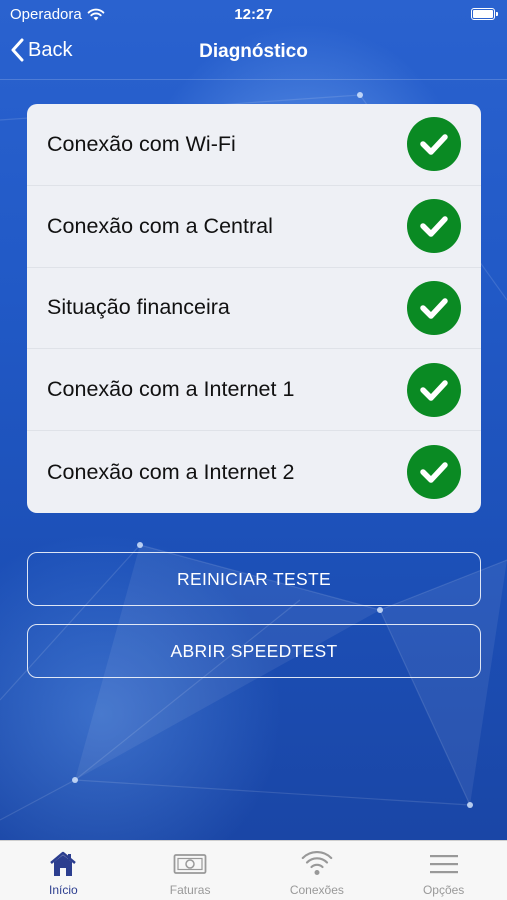 This screenshot has width=507, height=900. I want to click on tab-faturas: Faturas, so click(190, 870).